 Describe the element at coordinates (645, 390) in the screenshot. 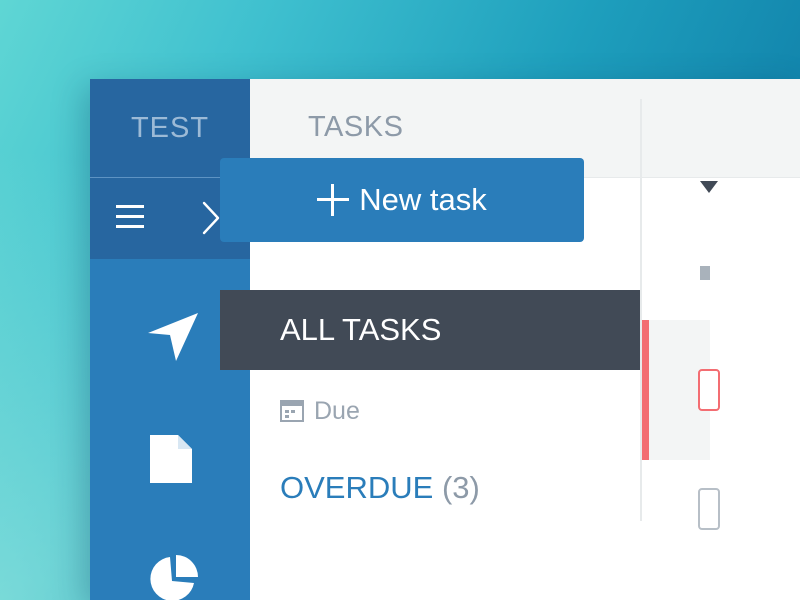

I see `task-priority-indicator` at that location.